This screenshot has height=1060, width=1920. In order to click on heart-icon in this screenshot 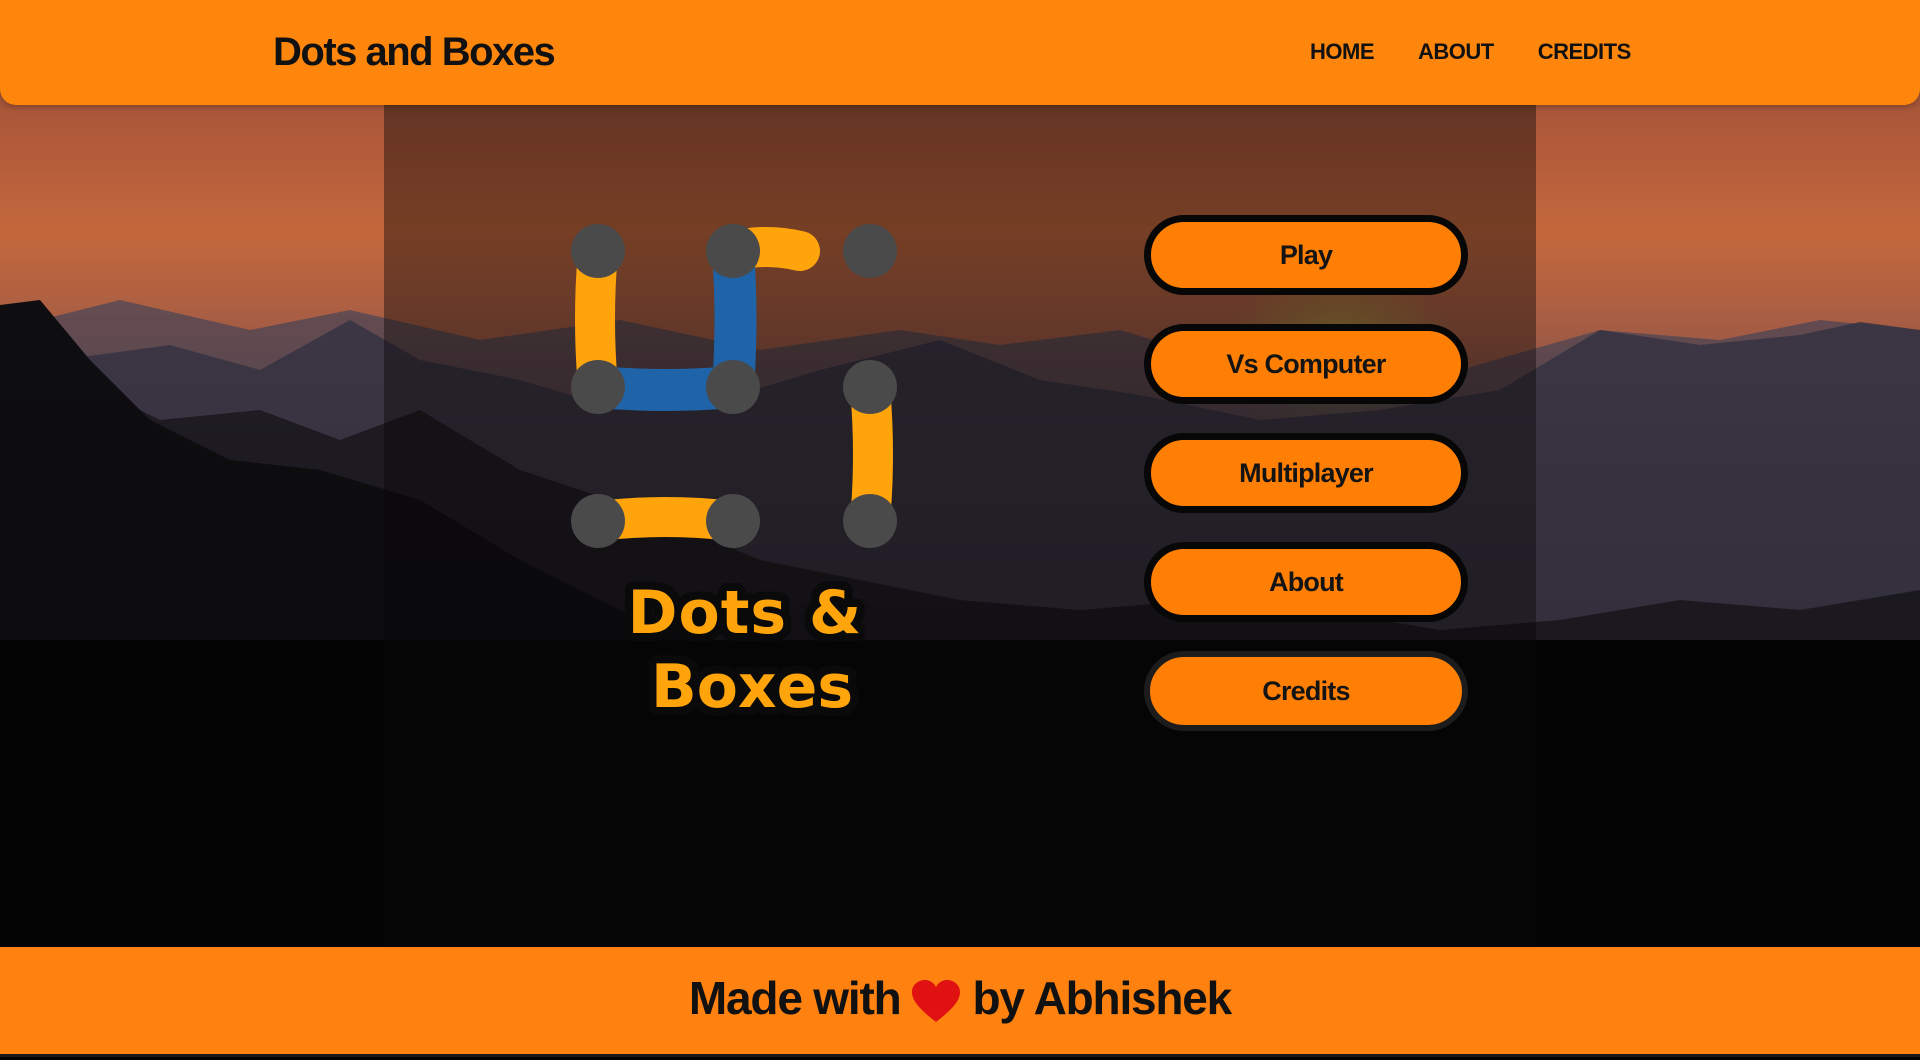, I will do `click(936, 1001)`.